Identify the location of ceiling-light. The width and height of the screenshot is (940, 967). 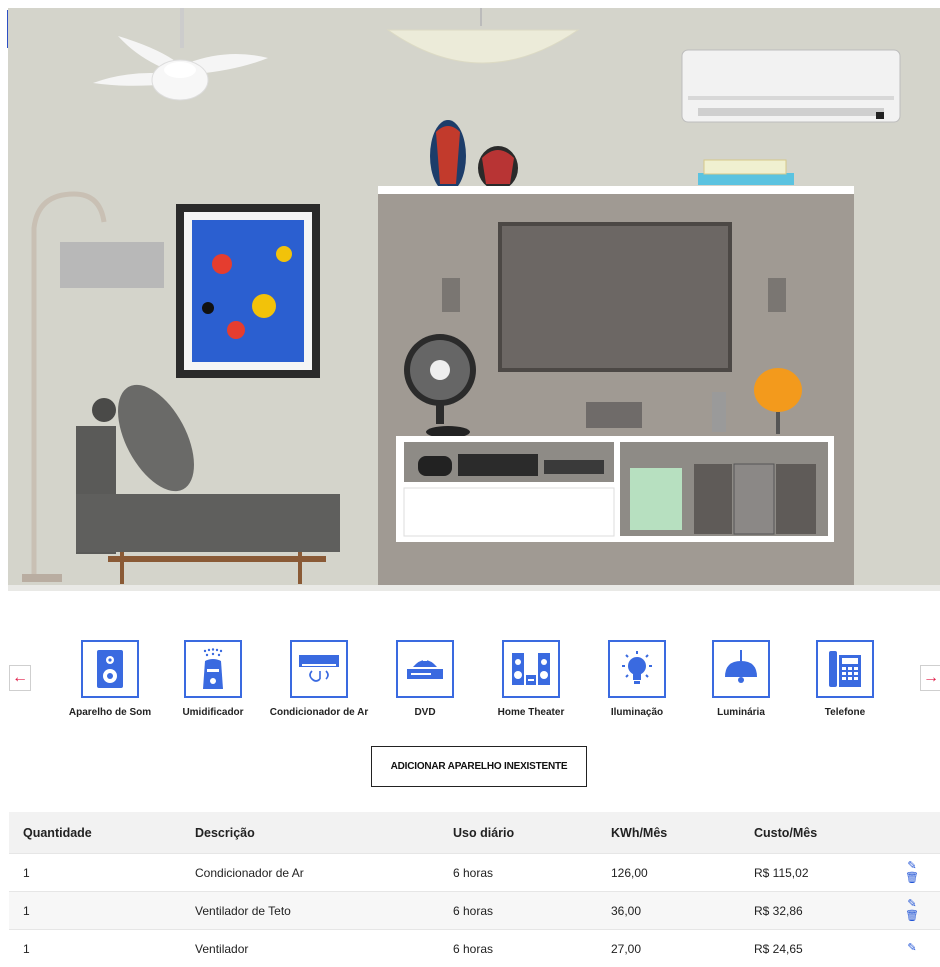
(483, 36).